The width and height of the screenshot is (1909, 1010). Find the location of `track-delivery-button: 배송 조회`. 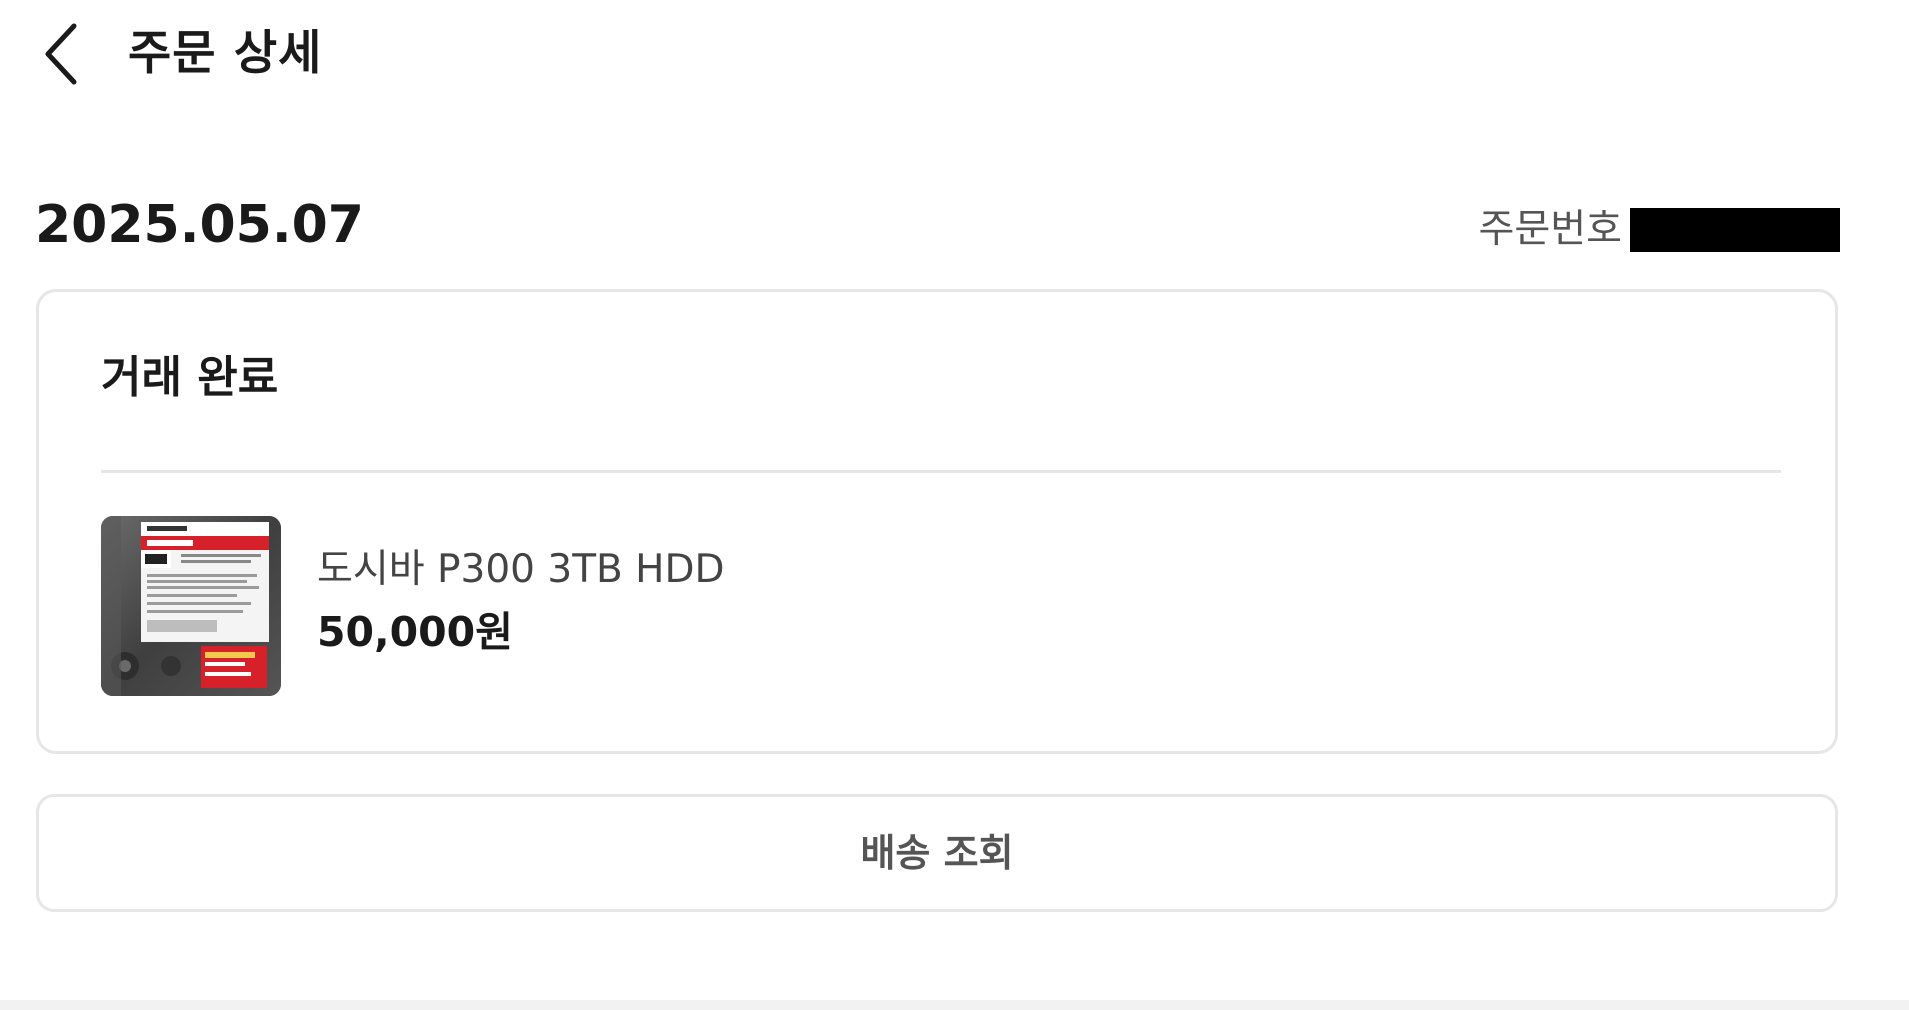

track-delivery-button: 배송 조회 is located at coordinates (937, 853).